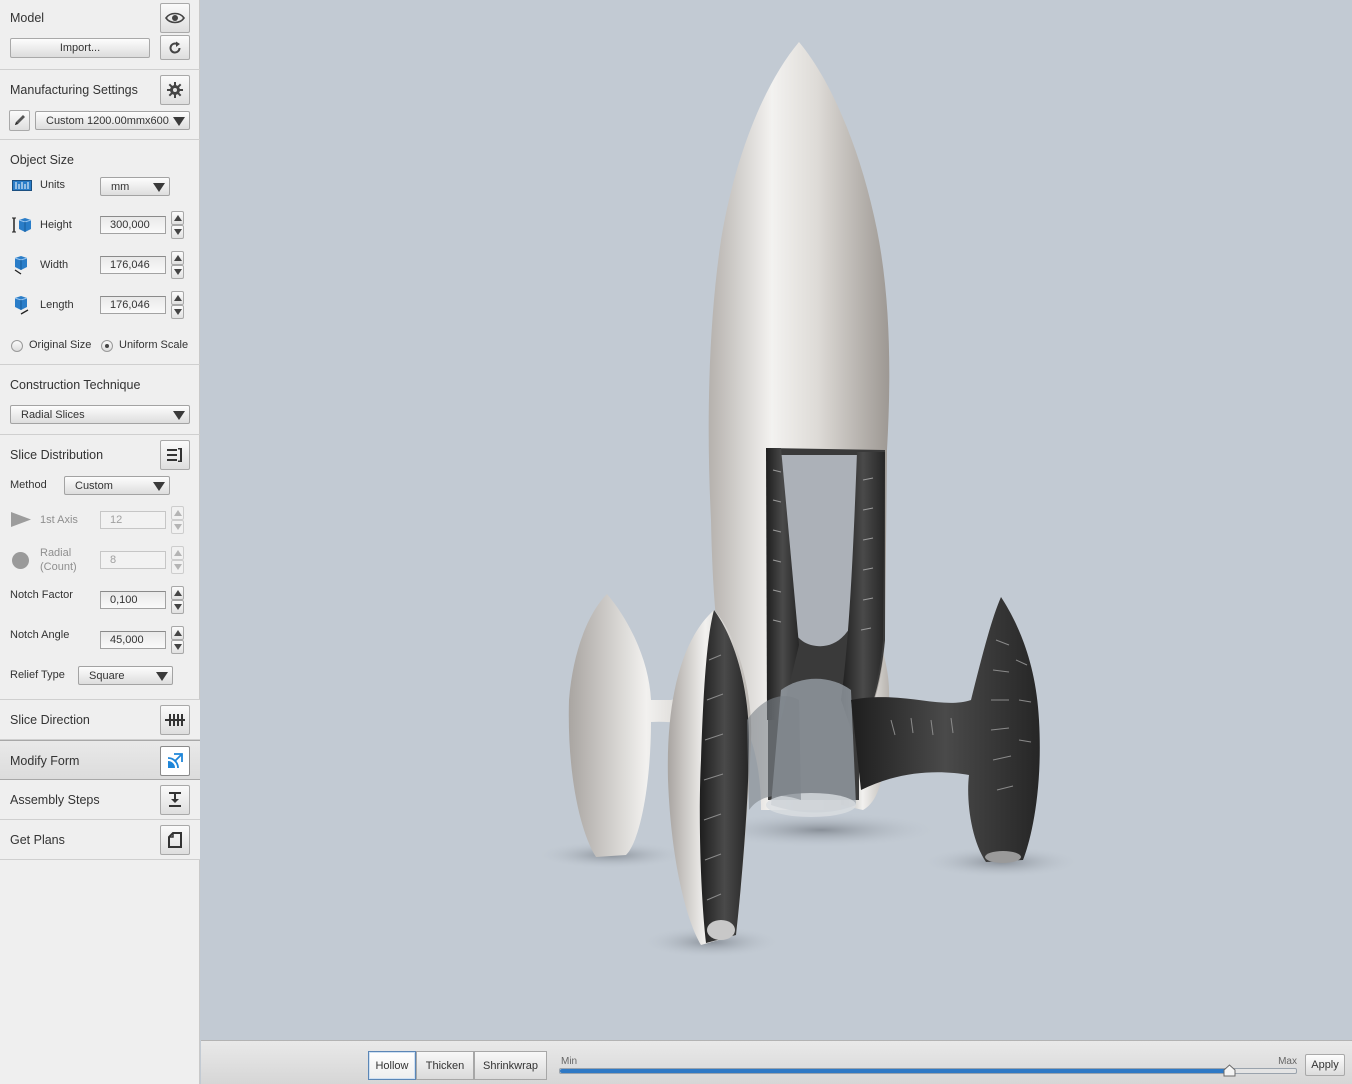 The height and width of the screenshot is (1084, 1352). Describe the element at coordinates (27, 18) in the screenshot. I see `model-title: Model` at that location.